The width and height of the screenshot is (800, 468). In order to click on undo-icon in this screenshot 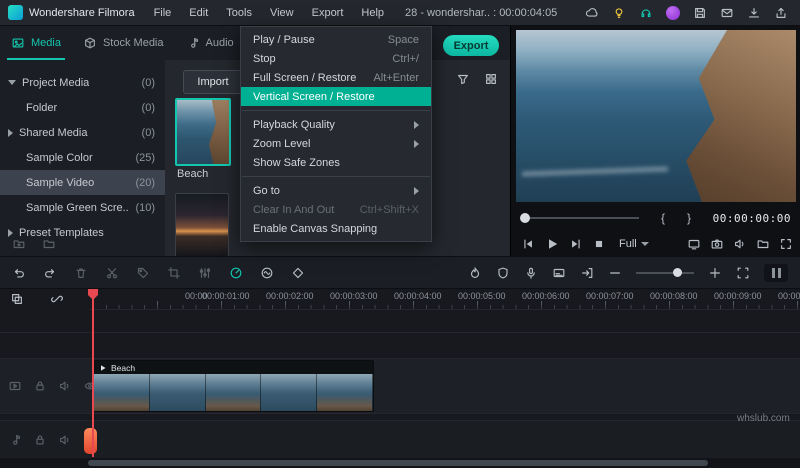, I will do `click(19, 273)`.